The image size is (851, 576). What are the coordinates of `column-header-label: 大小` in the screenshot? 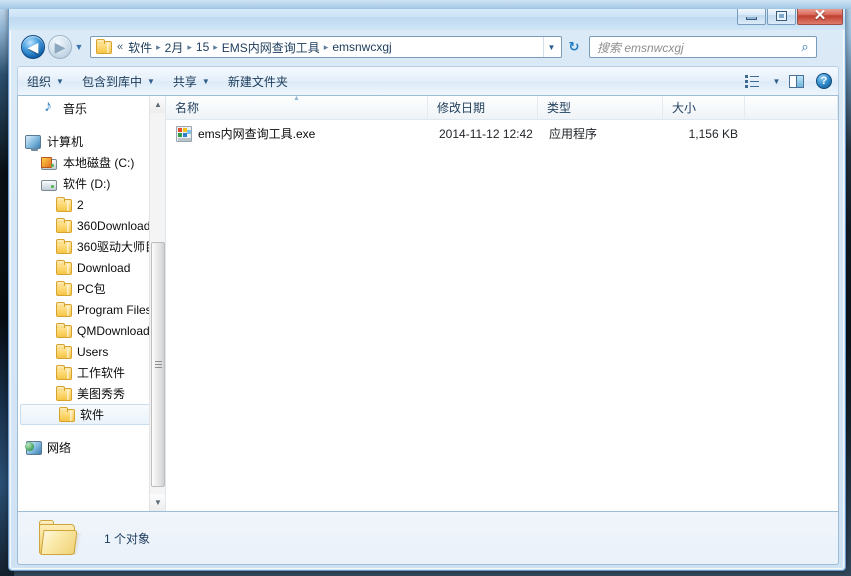 It's located at (684, 108).